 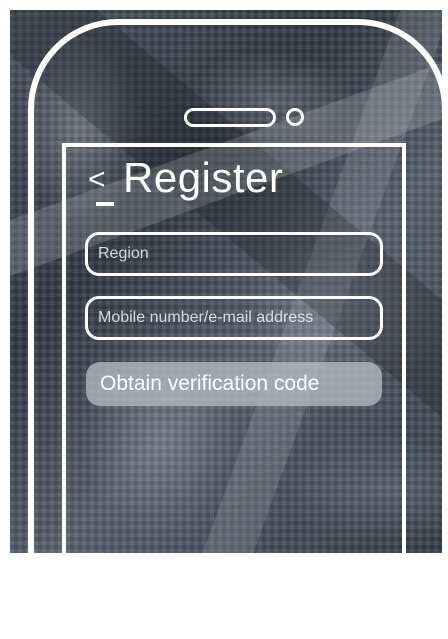 I want to click on chevron-left-icon: <, so click(x=97, y=179).